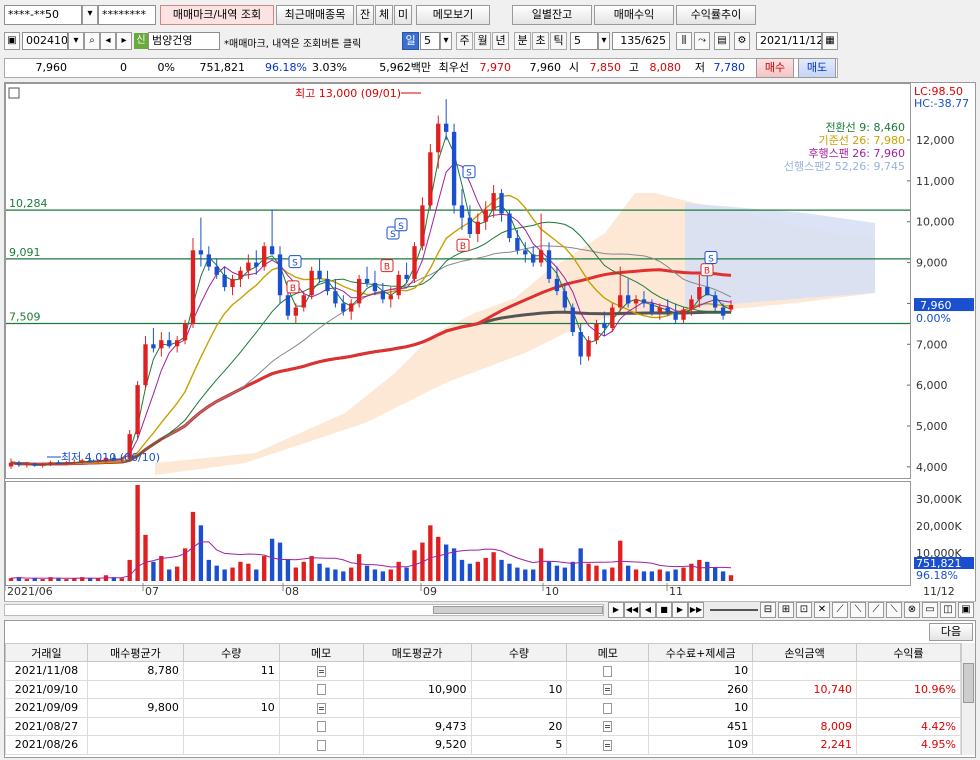 This screenshot has height=760, width=980. I want to click on next-stock-icon: ▸, so click(124, 41).